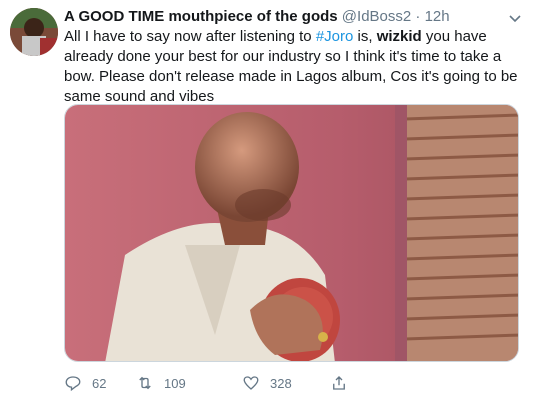  What do you see at coordinates (73, 384) in the screenshot?
I see `reply-icon` at bounding box center [73, 384].